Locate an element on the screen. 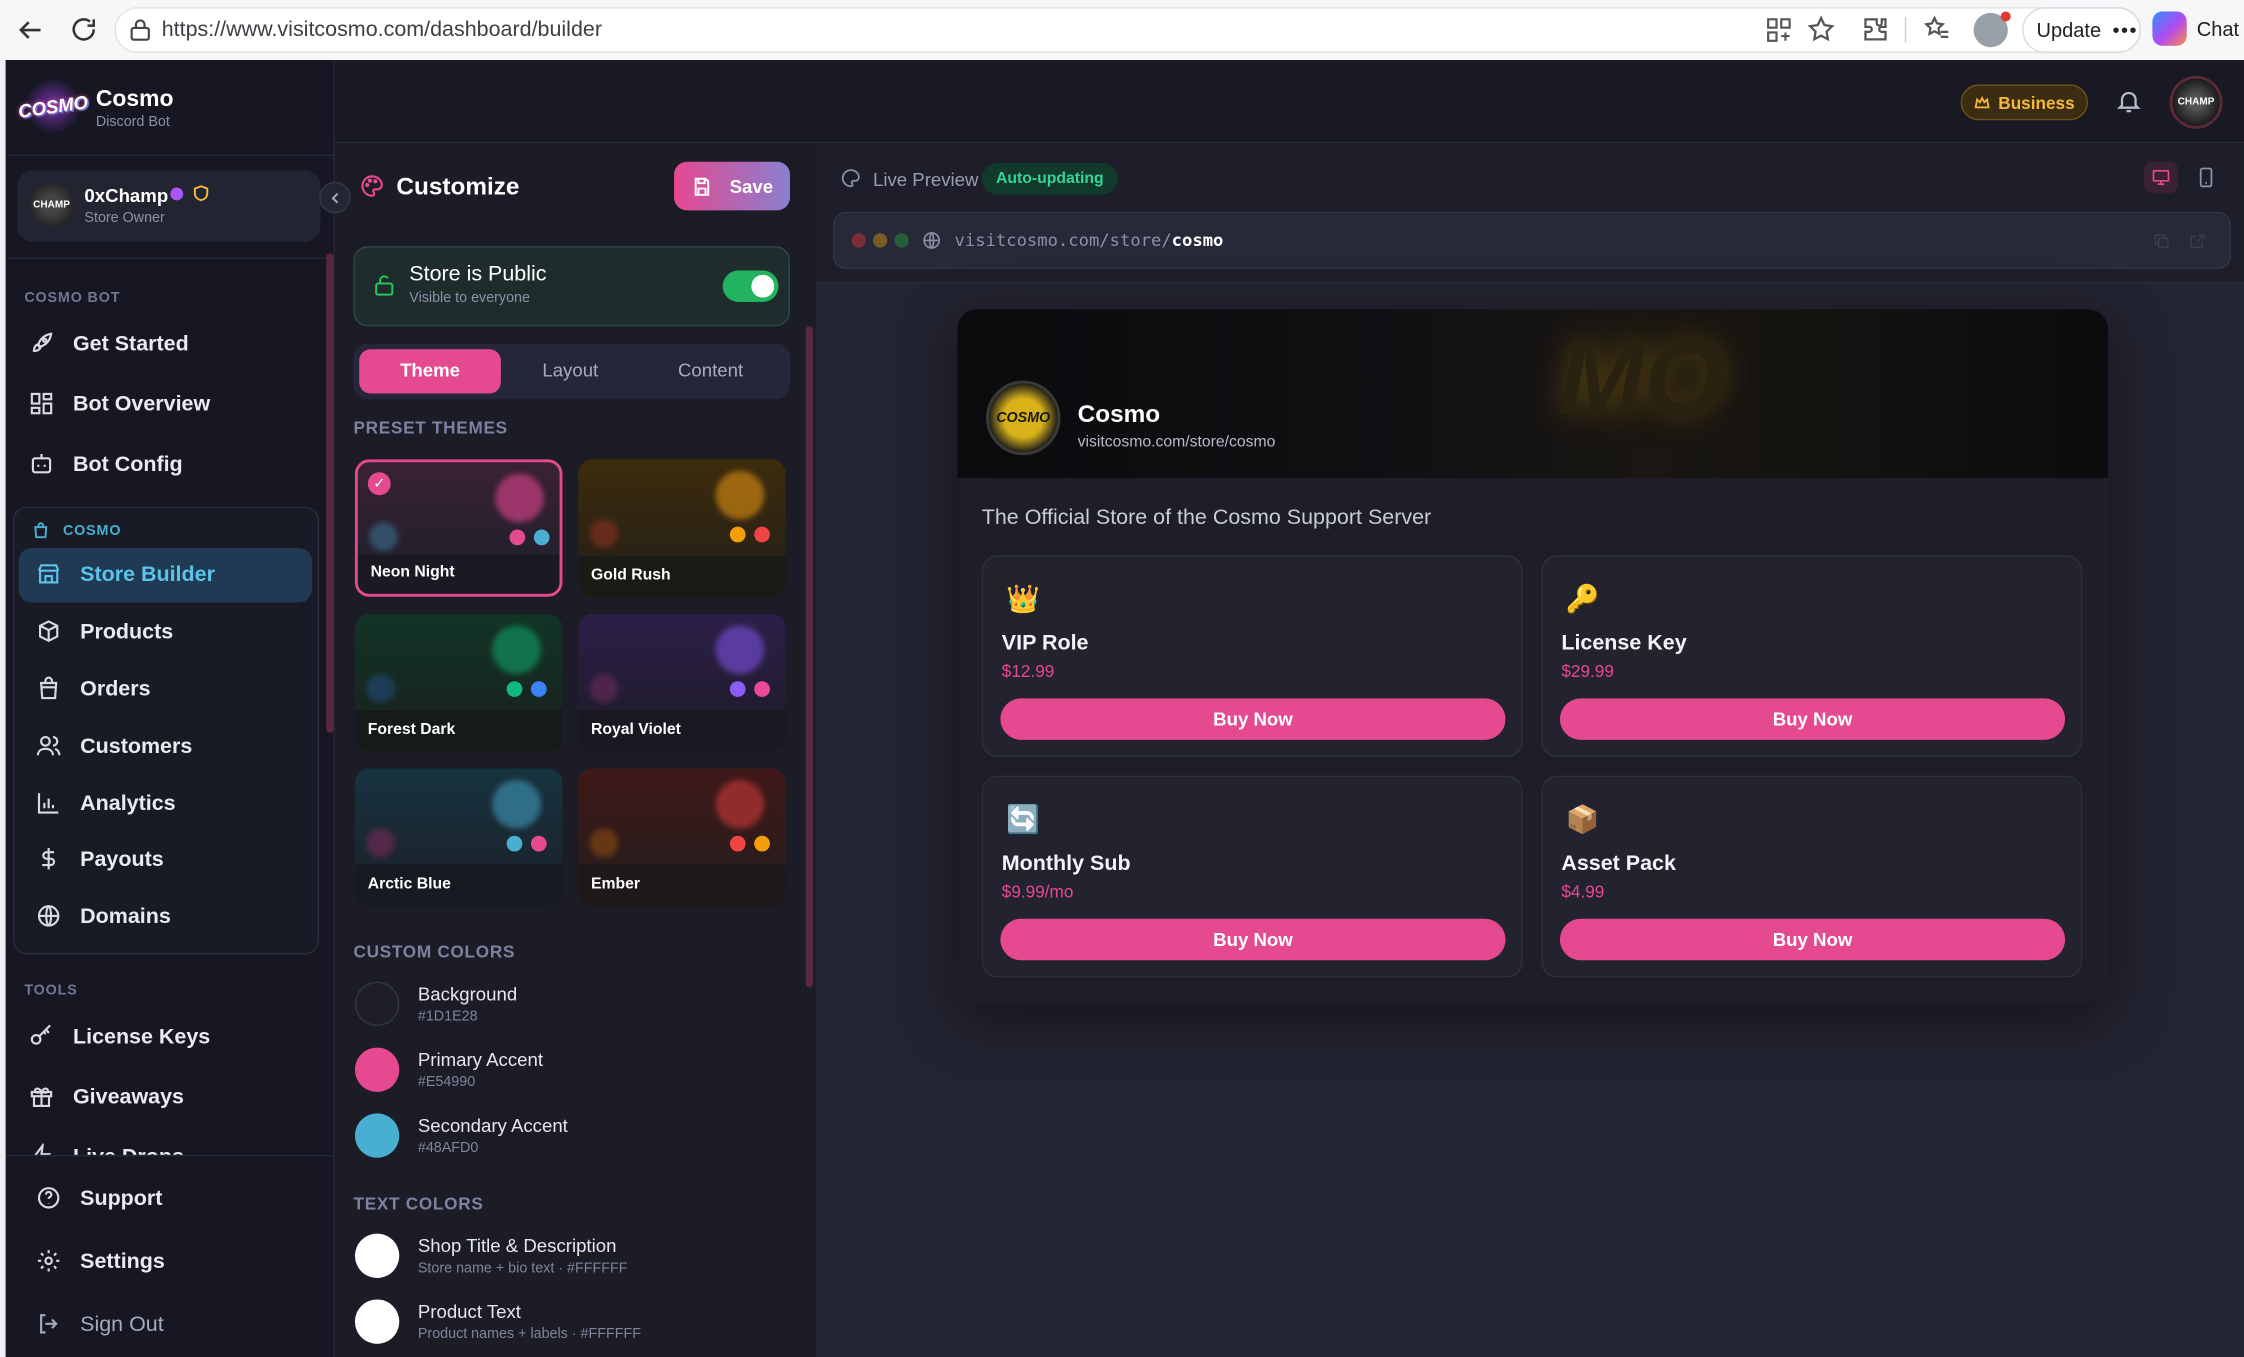 This screenshot has width=2244, height=1357. color-row-background: Background #1D1E28 is located at coordinates (435, 1004).